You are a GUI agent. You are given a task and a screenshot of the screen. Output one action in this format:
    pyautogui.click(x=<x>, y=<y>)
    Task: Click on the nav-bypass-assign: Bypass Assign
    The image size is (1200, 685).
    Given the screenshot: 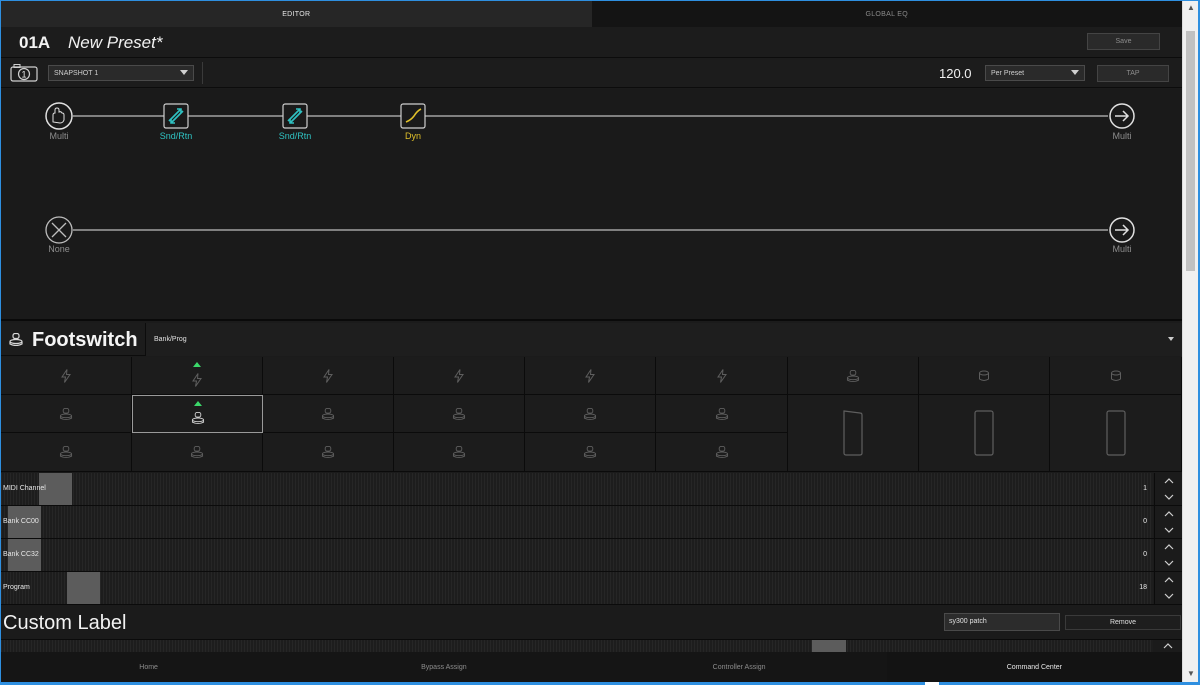 What is the action you would take?
    pyautogui.click(x=443, y=667)
    